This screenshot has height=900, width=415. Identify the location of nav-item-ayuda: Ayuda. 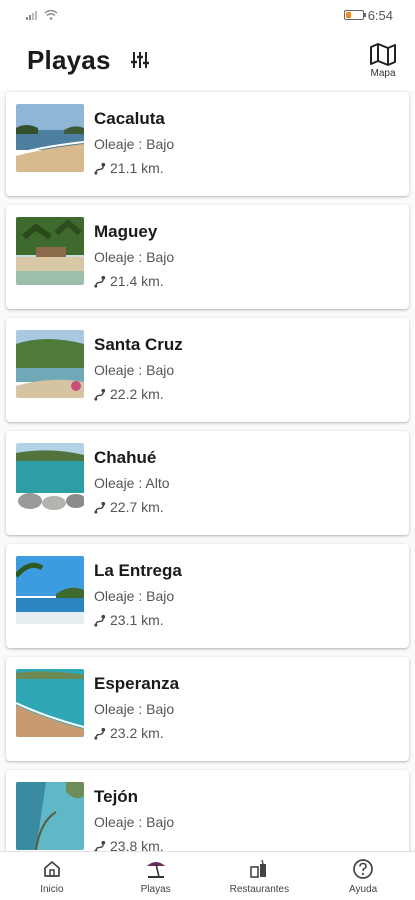
(363, 876).